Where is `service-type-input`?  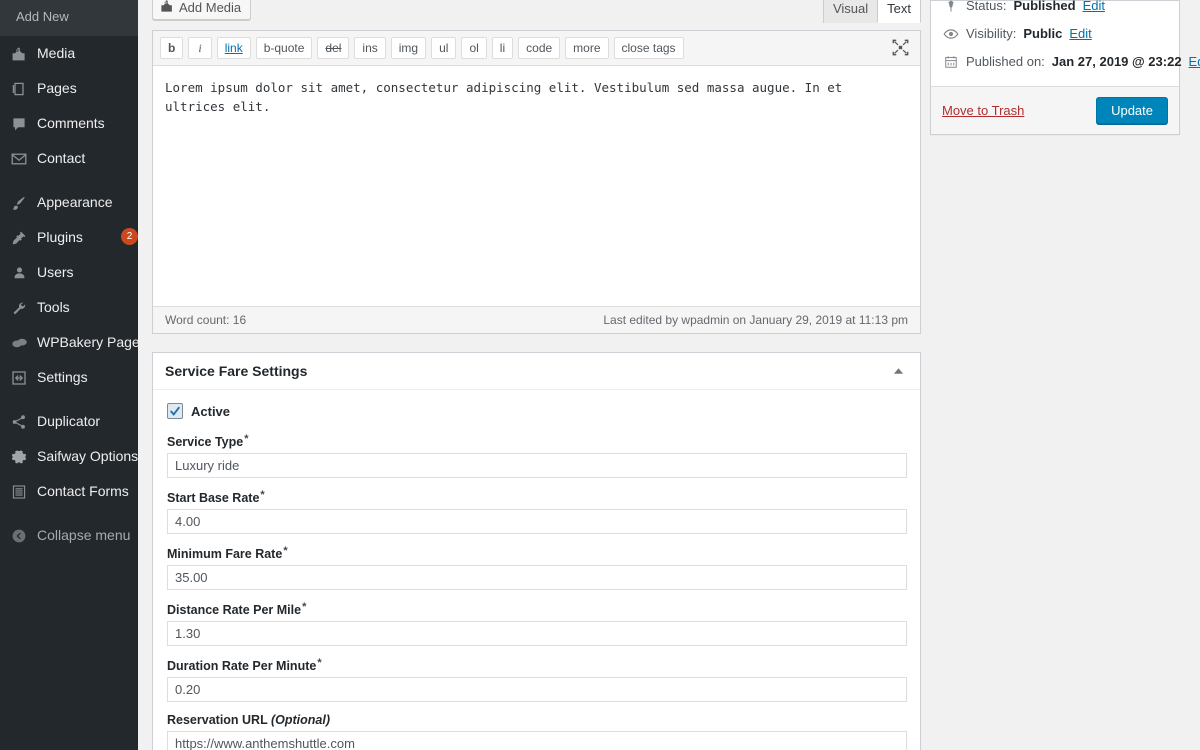
service-type-input is located at coordinates (537, 465).